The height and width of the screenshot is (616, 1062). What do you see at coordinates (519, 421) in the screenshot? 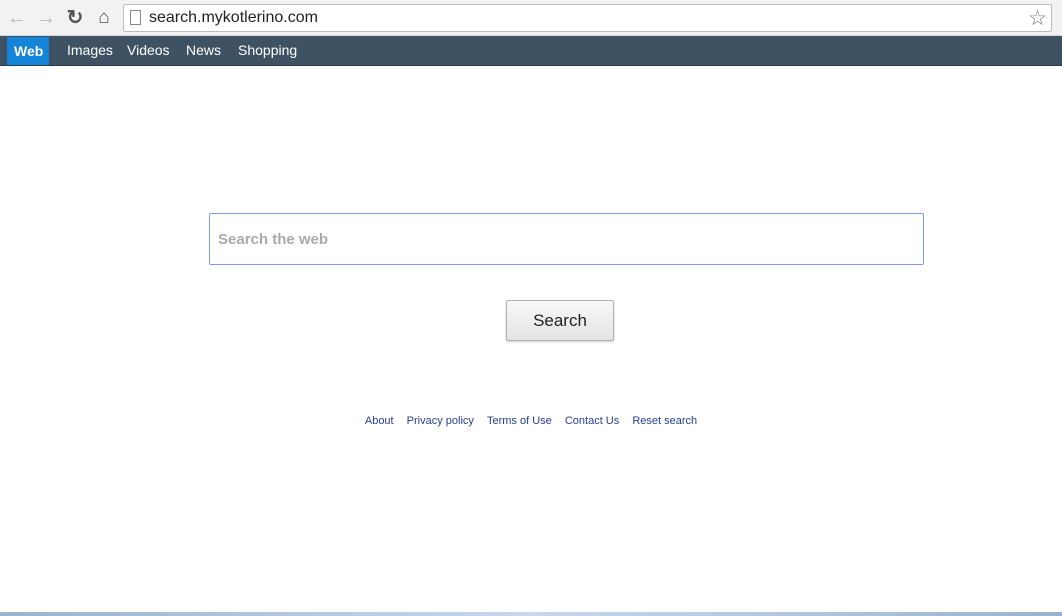
I see `terms-of-use-link: Terms of Use` at bounding box center [519, 421].